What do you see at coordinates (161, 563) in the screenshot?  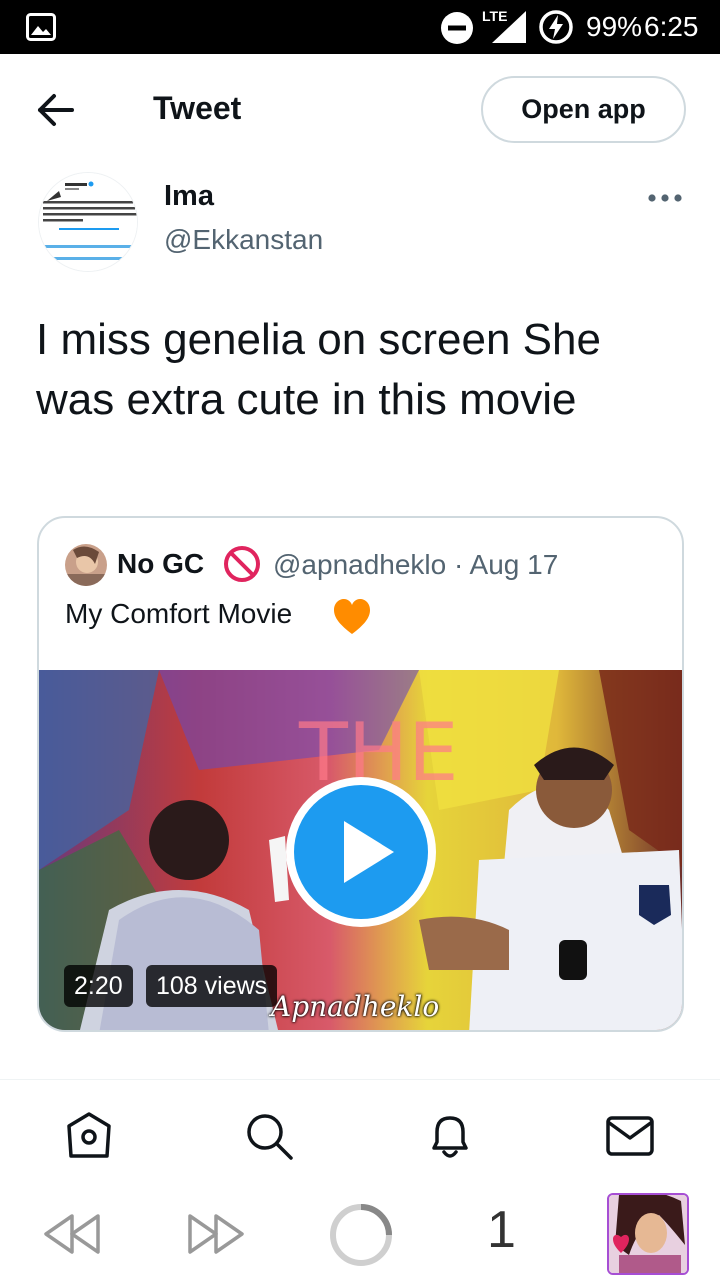 I see `quoted-author-name: No GC` at bounding box center [161, 563].